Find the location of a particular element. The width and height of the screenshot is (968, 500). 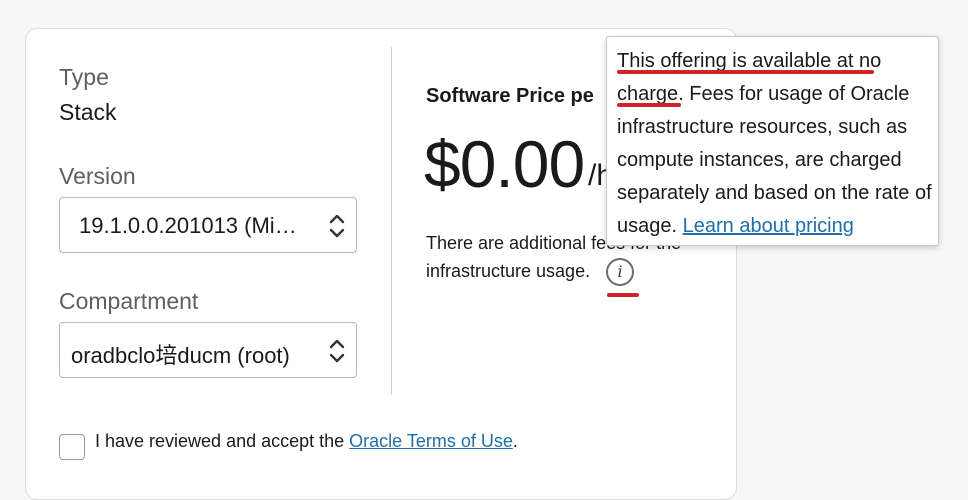

terms-prefix: I have reviewed and accept the is located at coordinates (222, 441).